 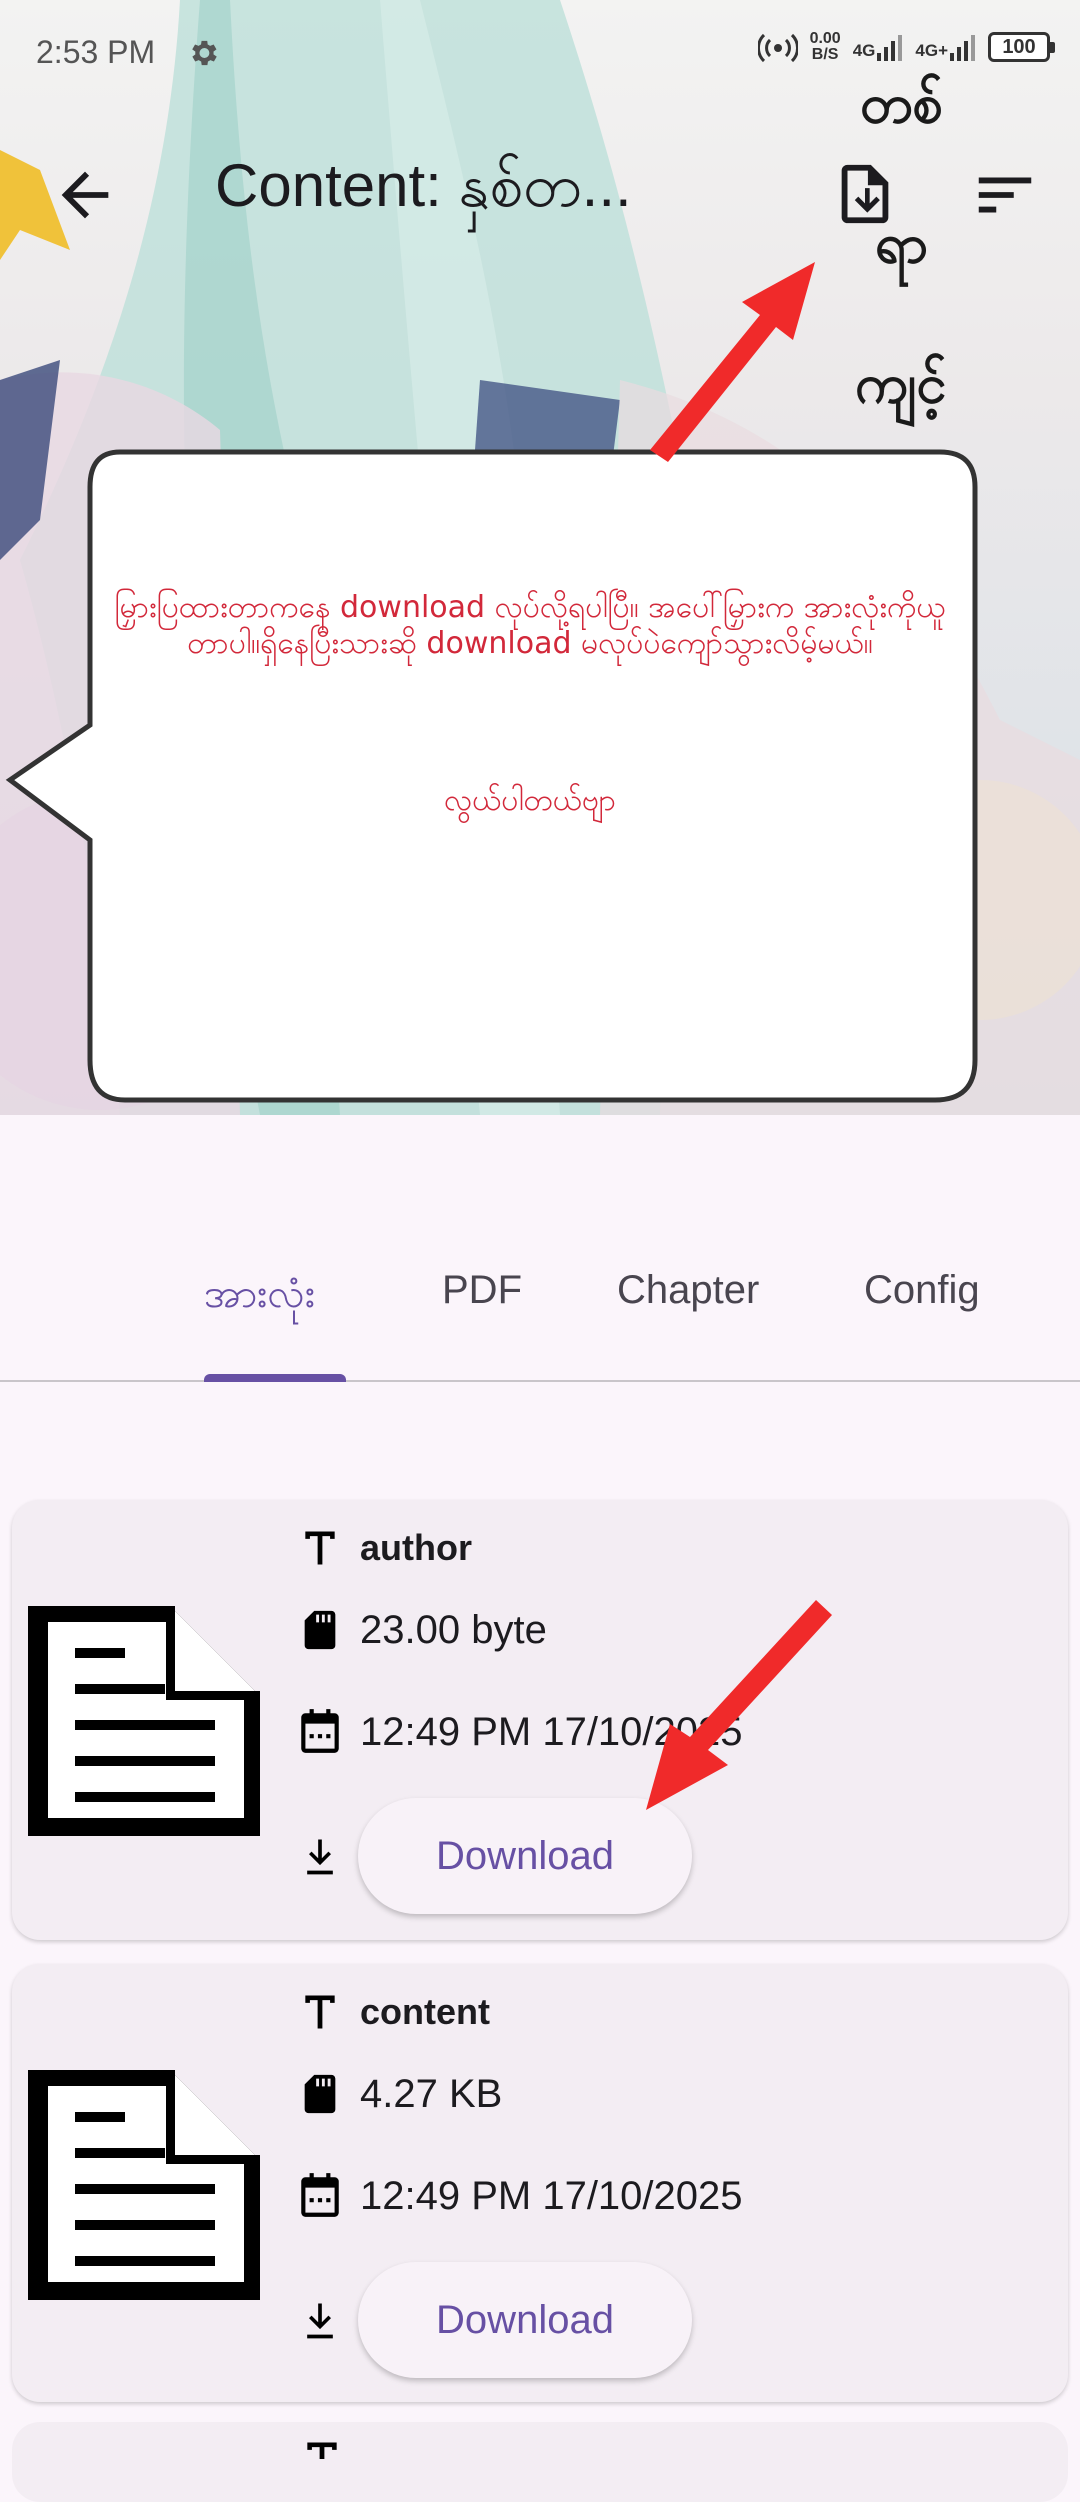 What do you see at coordinates (1021, 47) in the screenshot?
I see `battery-indicator: 100` at bounding box center [1021, 47].